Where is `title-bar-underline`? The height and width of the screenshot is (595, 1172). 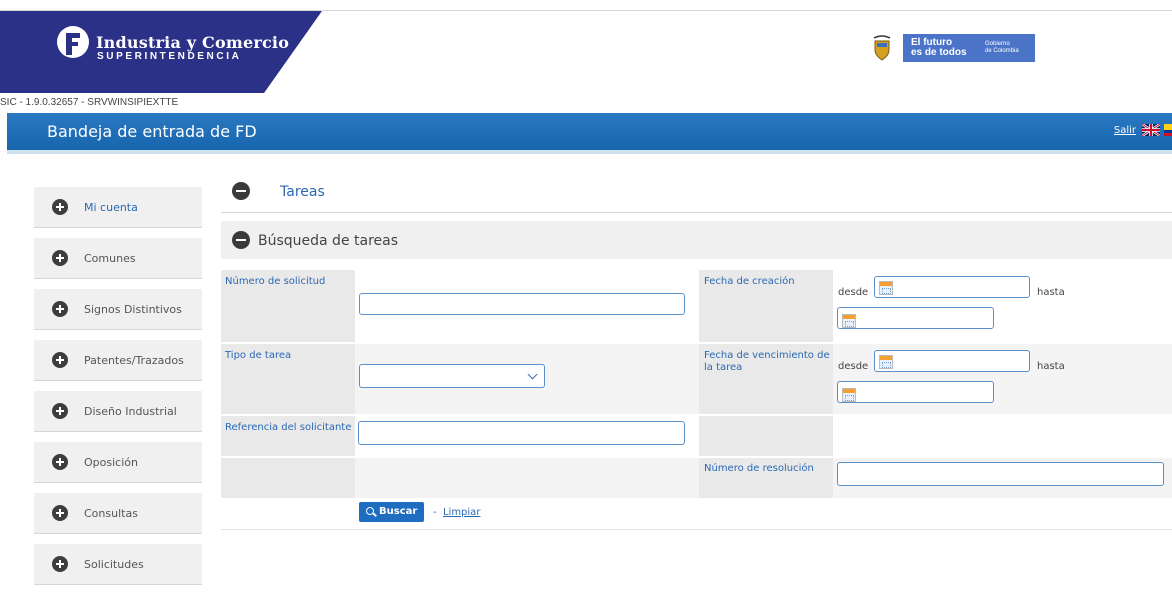 title-bar-underline is located at coordinates (589, 152).